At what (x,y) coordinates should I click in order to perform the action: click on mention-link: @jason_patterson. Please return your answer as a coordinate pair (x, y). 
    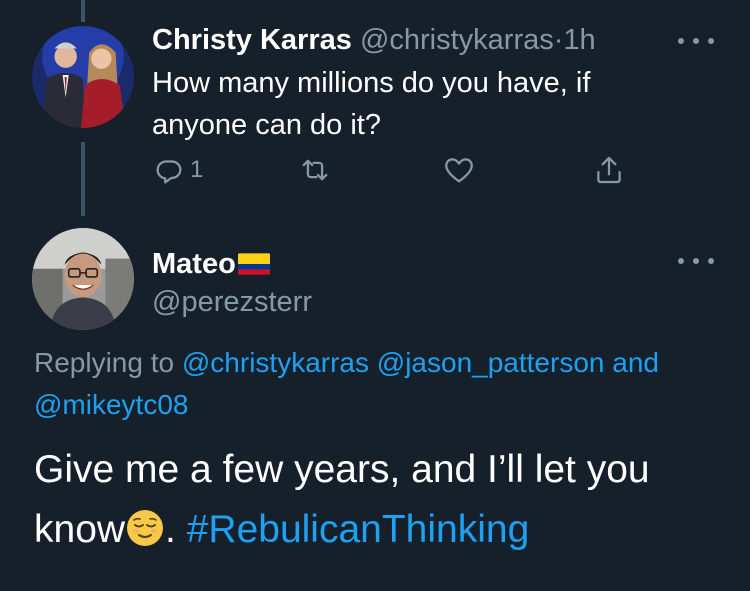
    Looking at the image, I should click on (491, 362).